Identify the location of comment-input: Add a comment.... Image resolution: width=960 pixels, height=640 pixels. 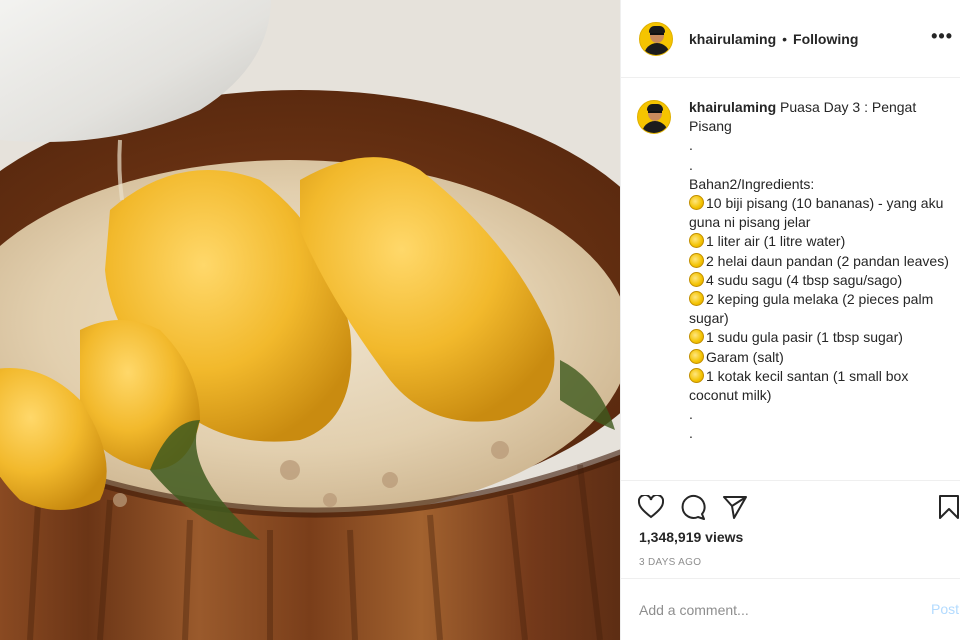
(799, 610).